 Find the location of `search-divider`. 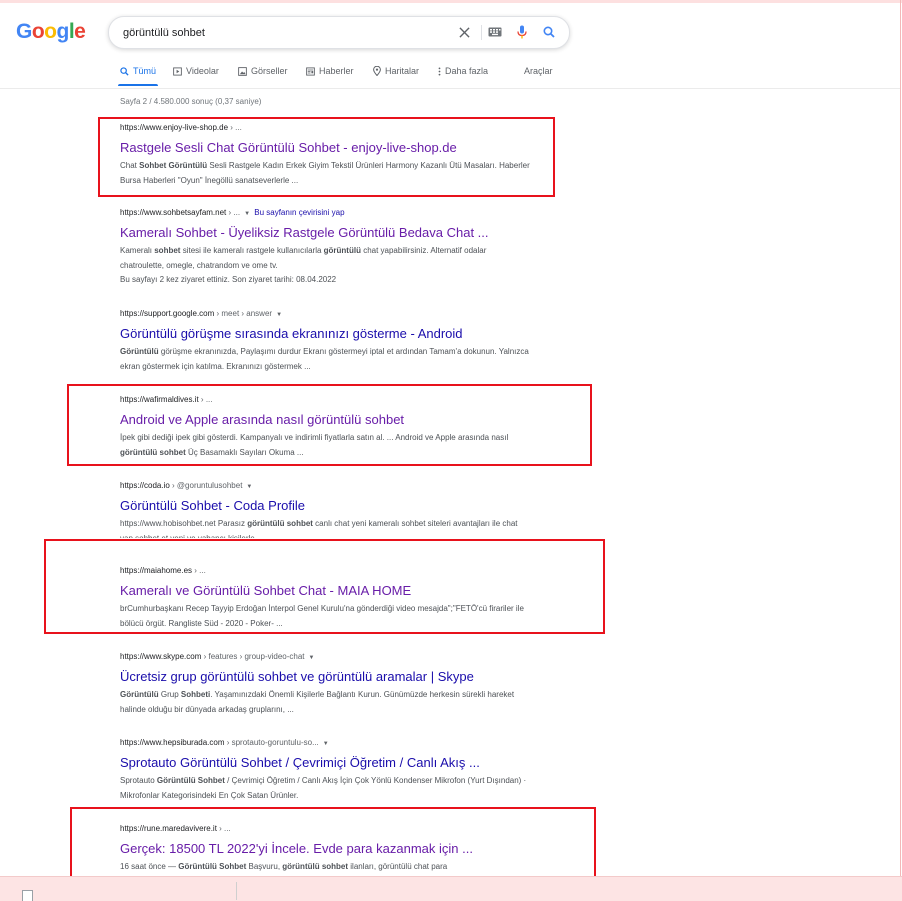

search-divider is located at coordinates (481, 32).